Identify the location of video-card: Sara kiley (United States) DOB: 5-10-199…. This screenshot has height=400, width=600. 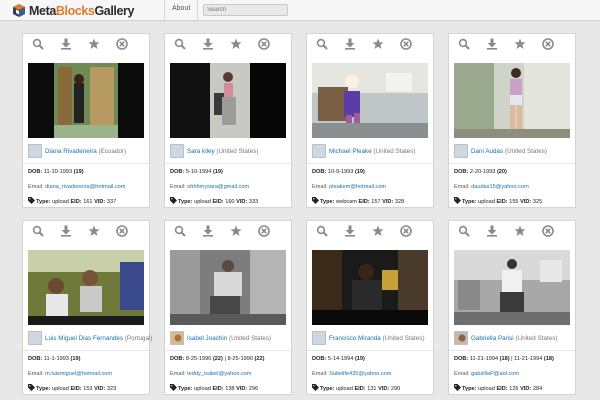
(228, 120).